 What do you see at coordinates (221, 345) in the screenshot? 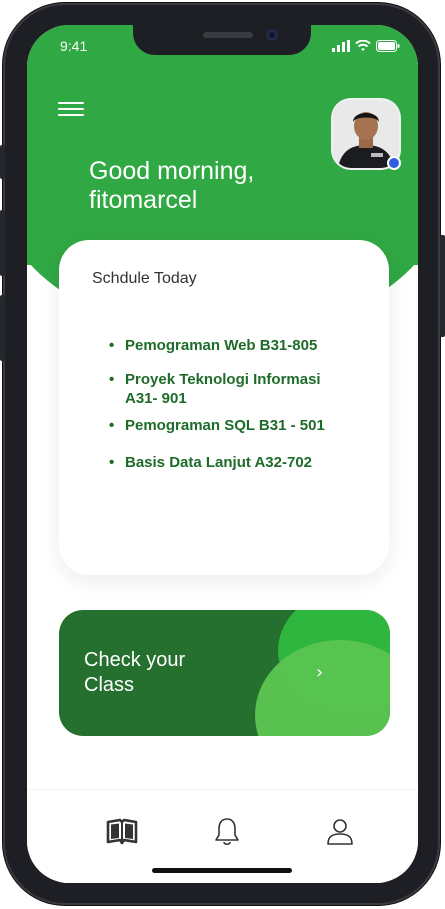
I see `schedule-item-text: Pemograman Web B31-805` at bounding box center [221, 345].